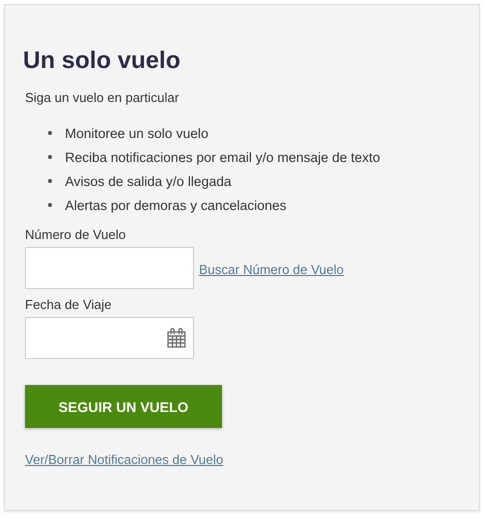 The height and width of the screenshot is (519, 484). I want to click on feature-item: Alertas por demoras y cancelaciones, so click(175, 205).